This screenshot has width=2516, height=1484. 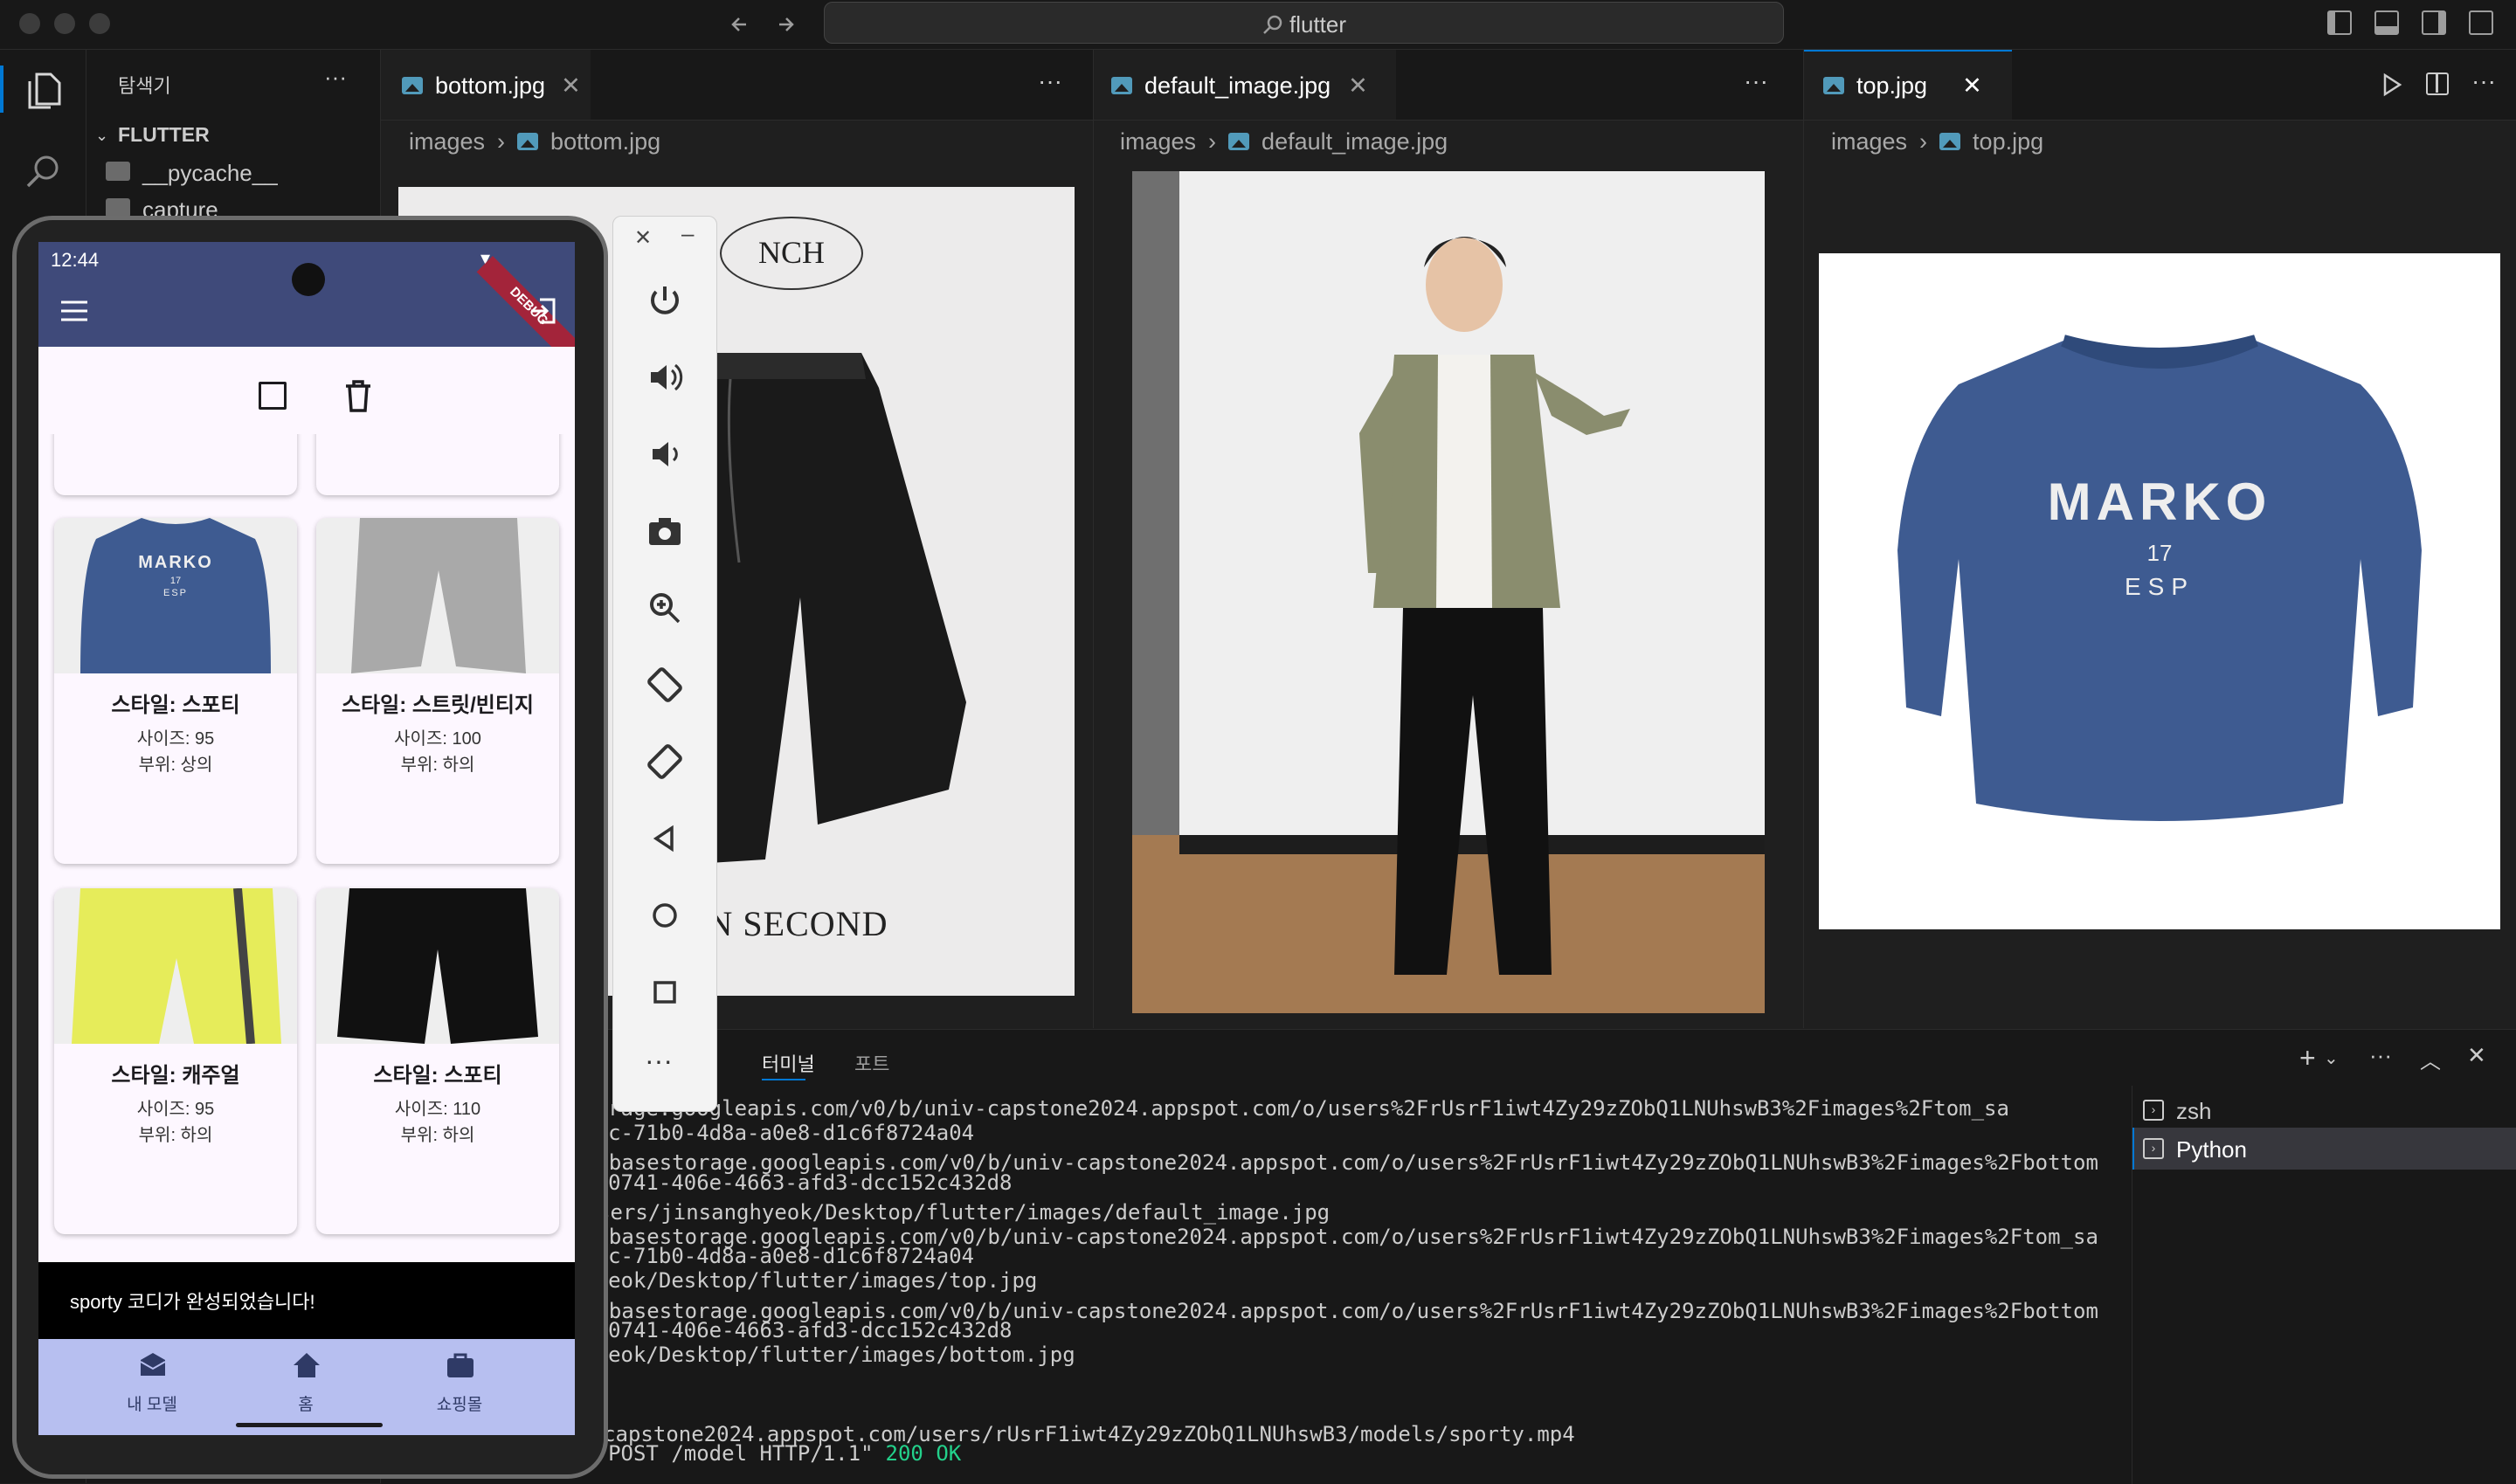 What do you see at coordinates (783, 1079) in the screenshot?
I see `active-tab-indicator` at bounding box center [783, 1079].